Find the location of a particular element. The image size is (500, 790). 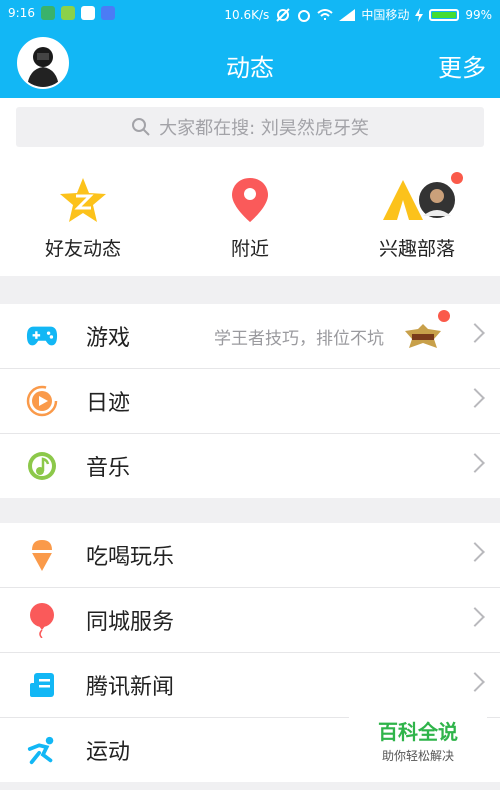

battery-icon is located at coordinates (444, 14).